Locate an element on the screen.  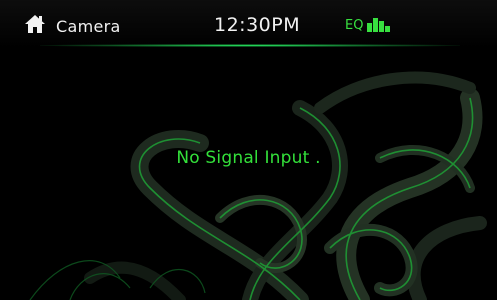
clock-display: 12:30PM is located at coordinates (257, 25).